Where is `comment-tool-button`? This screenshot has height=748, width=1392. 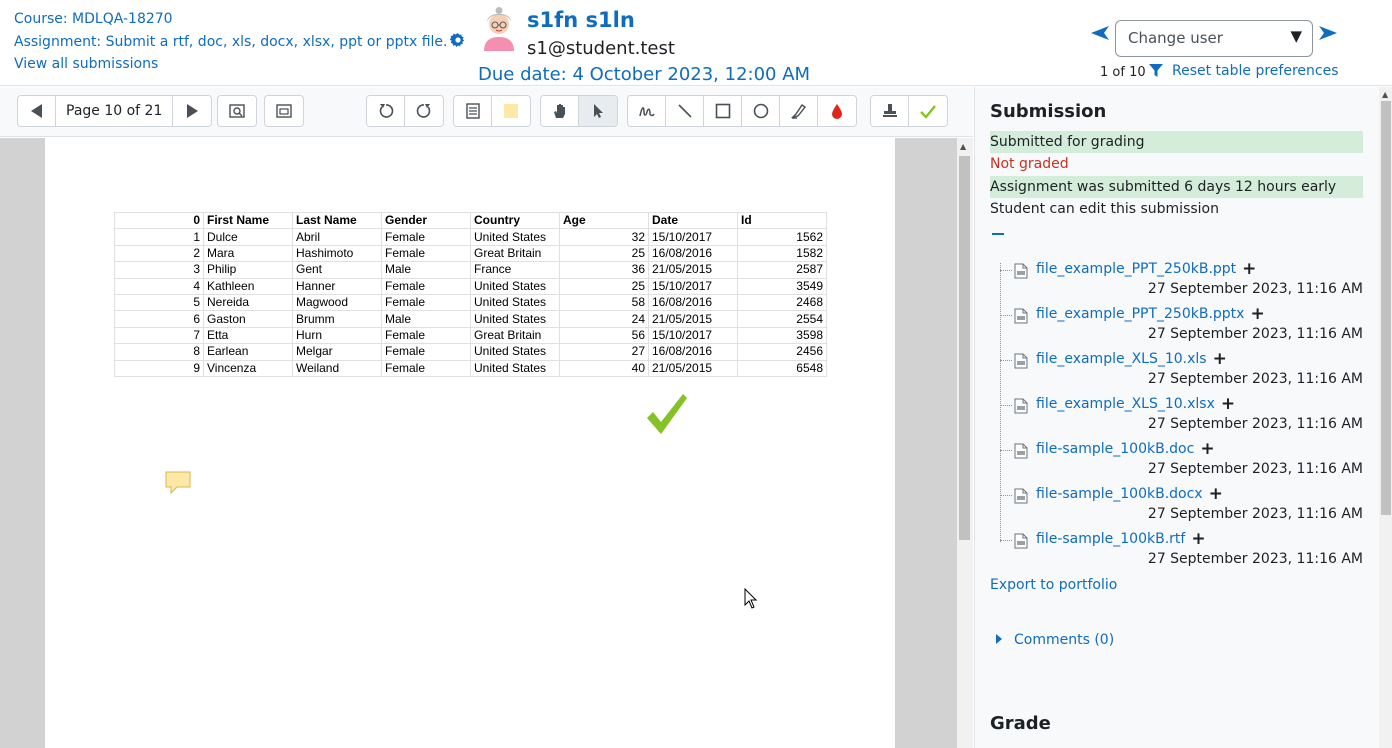
comment-tool-button is located at coordinates (473, 111).